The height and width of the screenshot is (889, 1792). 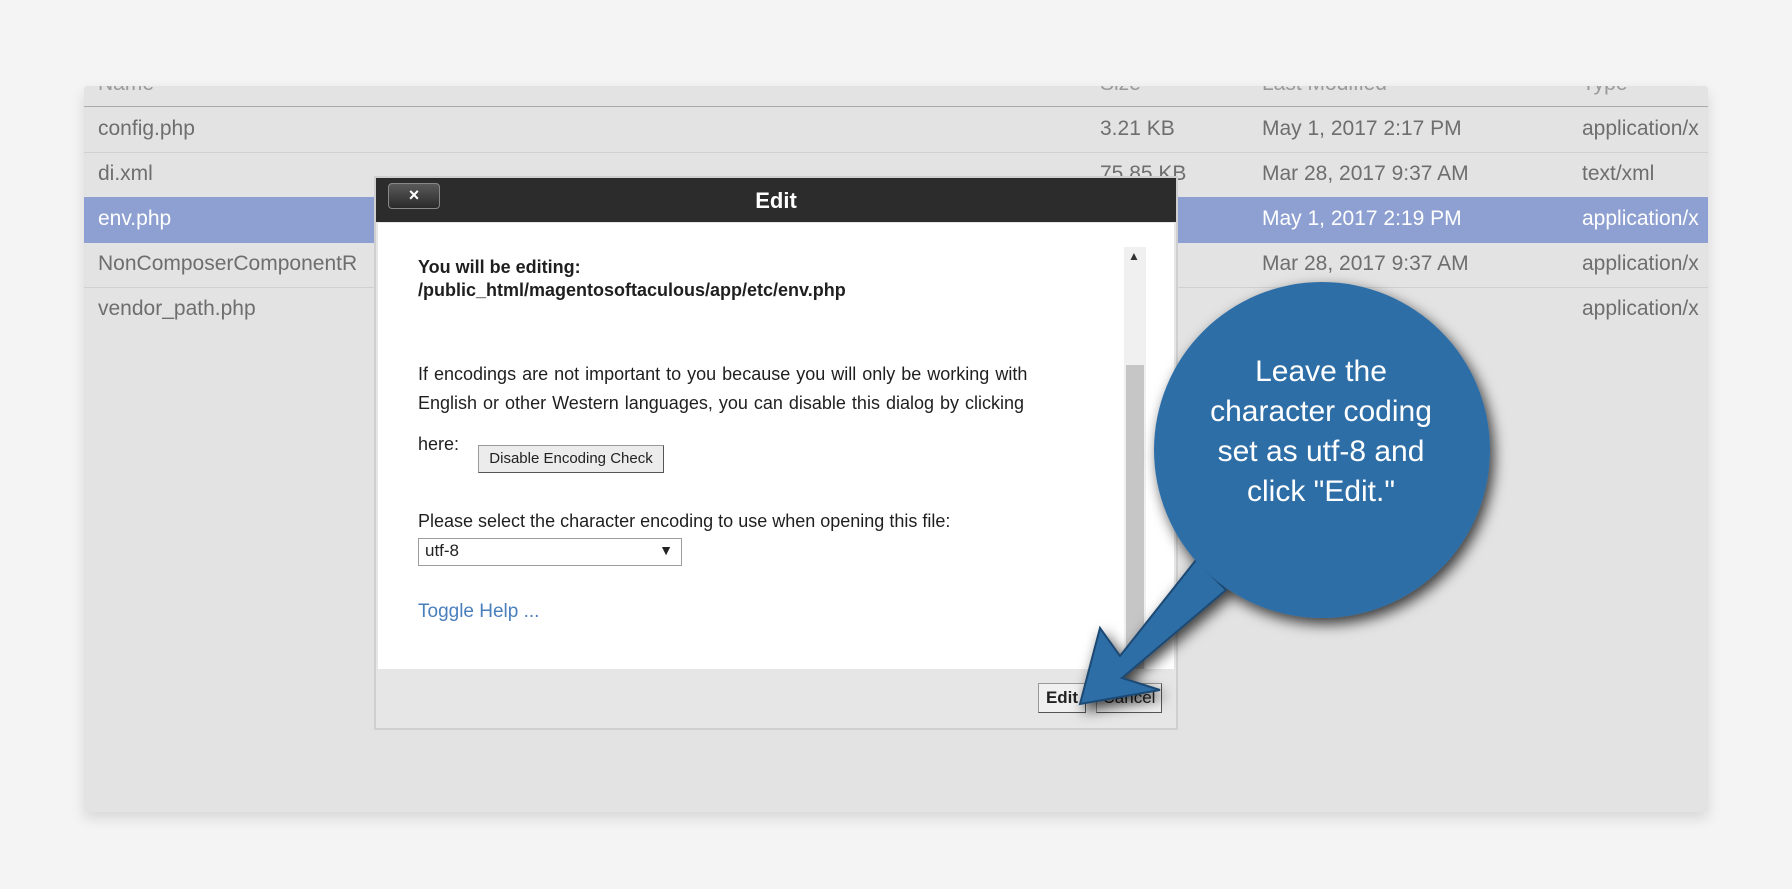 What do you see at coordinates (1321, 491) in the screenshot?
I see `callout-line: click "Edit."` at bounding box center [1321, 491].